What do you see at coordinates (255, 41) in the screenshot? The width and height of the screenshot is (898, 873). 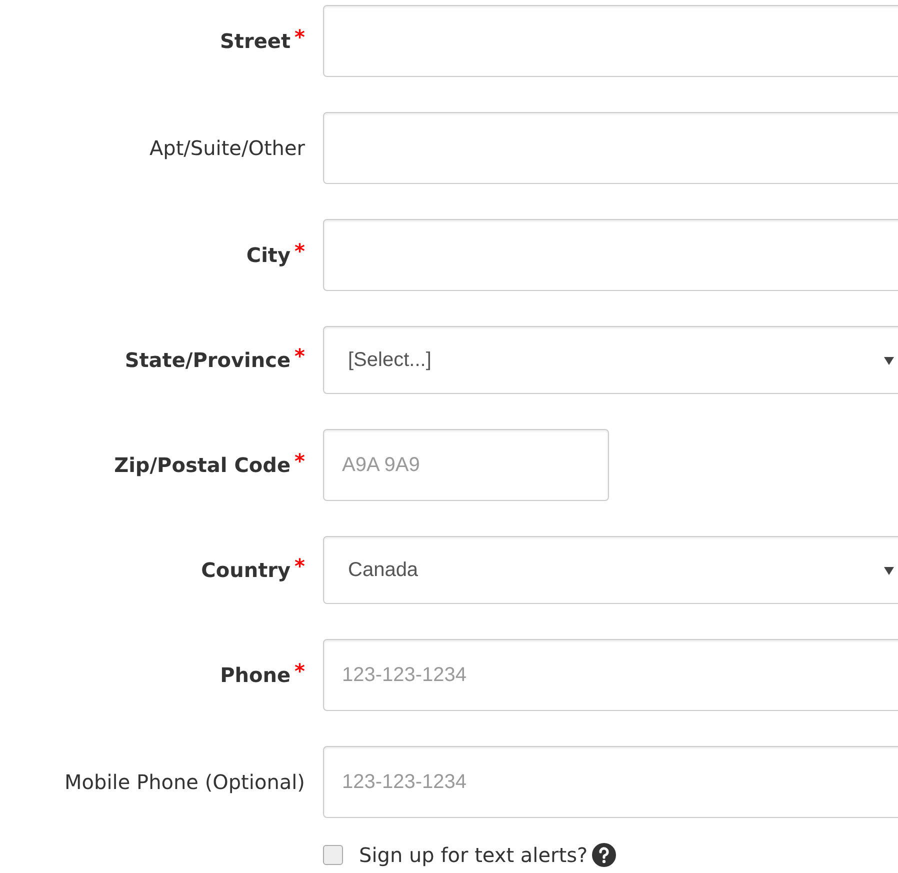 I see `field-label: Street` at bounding box center [255, 41].